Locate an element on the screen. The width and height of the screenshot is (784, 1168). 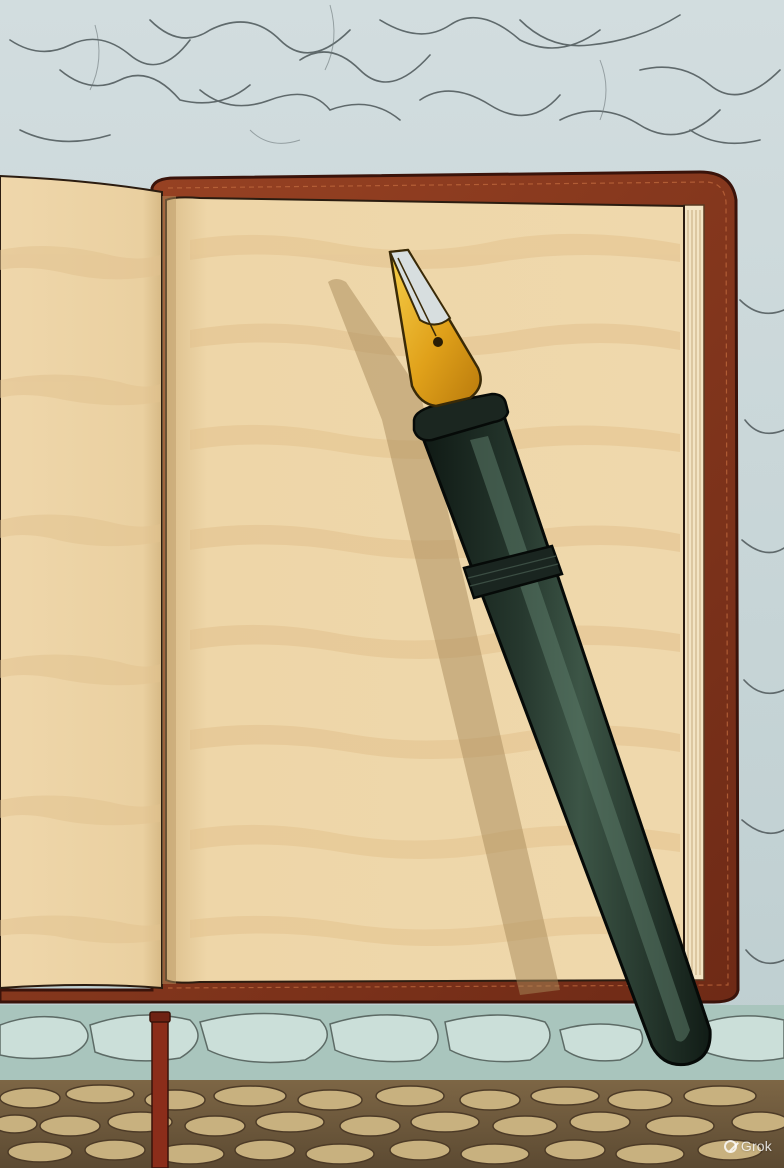
ribbon-bookmark is located at coordinates (160, 1089).